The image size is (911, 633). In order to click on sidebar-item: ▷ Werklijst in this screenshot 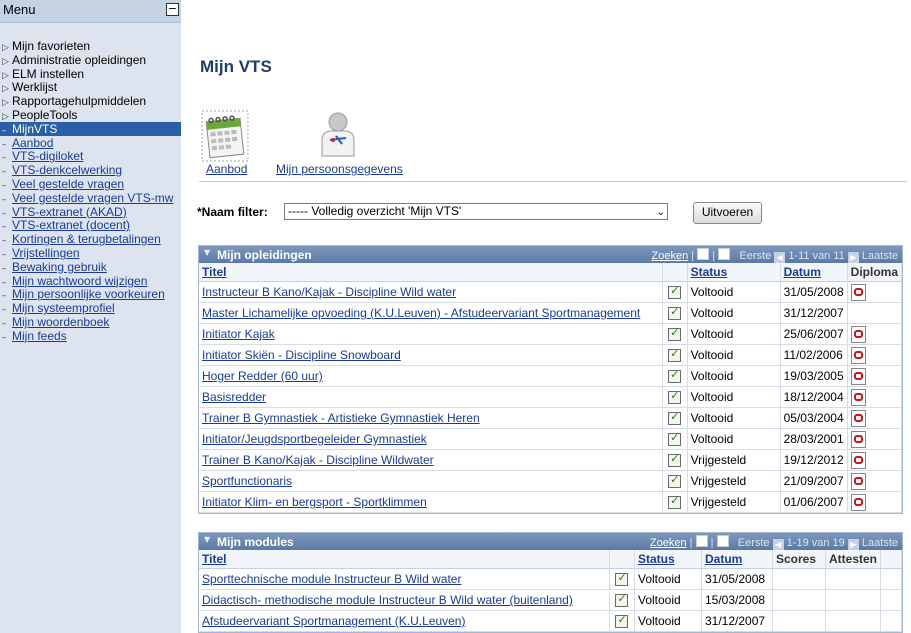, I will do `click(90, 87)`.